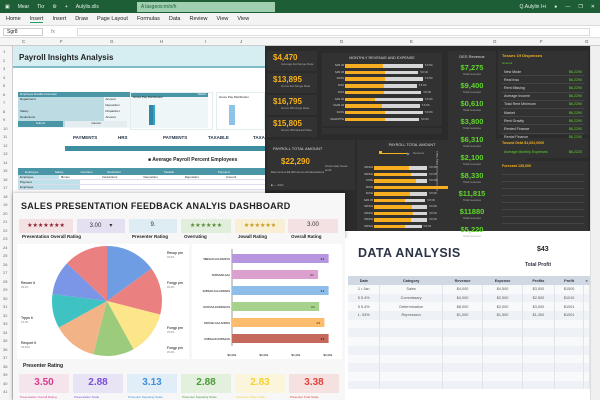  I want to click on kpi-label: Gross Winnings Rate, so click(295, 108).